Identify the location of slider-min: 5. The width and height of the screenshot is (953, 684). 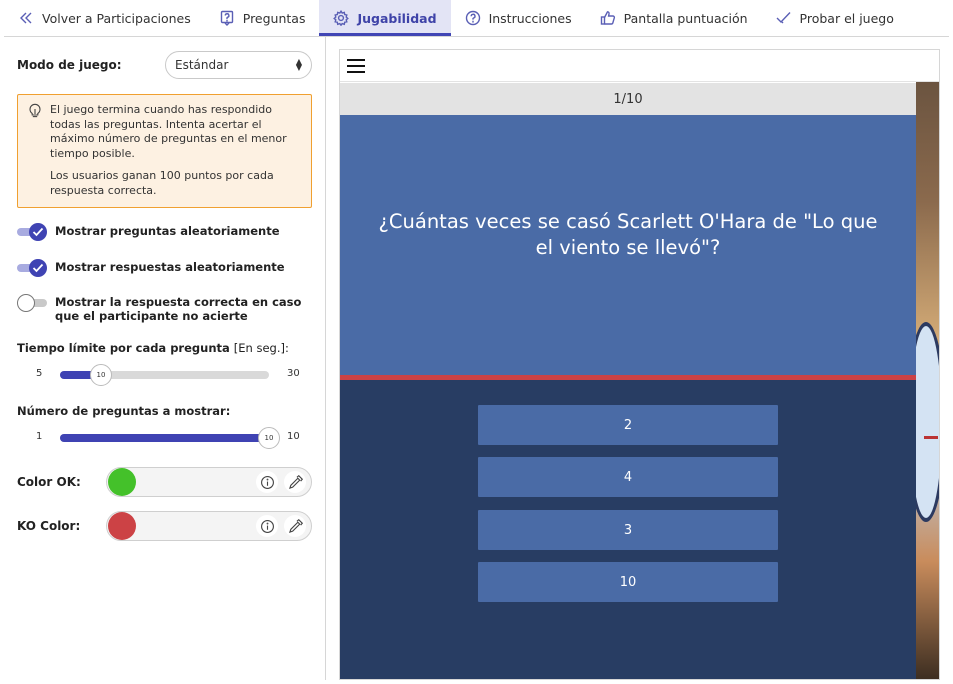
(39, 373).